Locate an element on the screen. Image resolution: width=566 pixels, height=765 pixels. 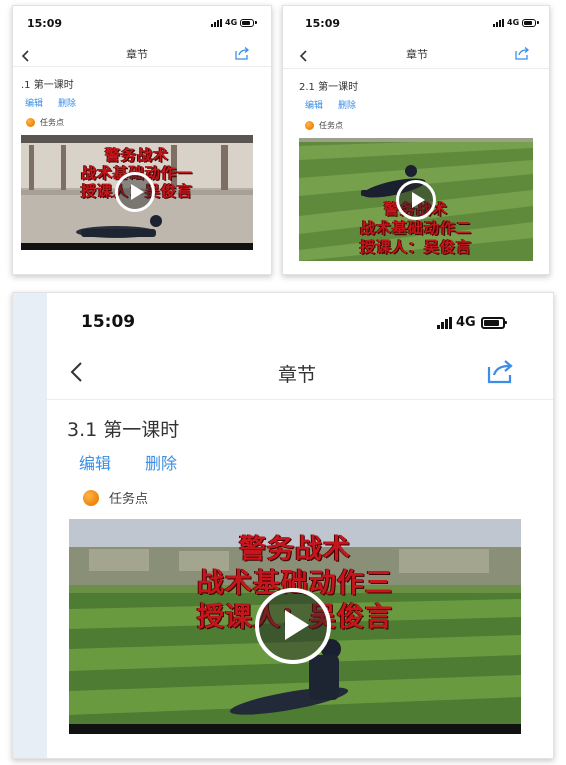
video-player: 警务战术 战术基础动作二 授课人：吴俊言 is located at coordinates (416, 199).